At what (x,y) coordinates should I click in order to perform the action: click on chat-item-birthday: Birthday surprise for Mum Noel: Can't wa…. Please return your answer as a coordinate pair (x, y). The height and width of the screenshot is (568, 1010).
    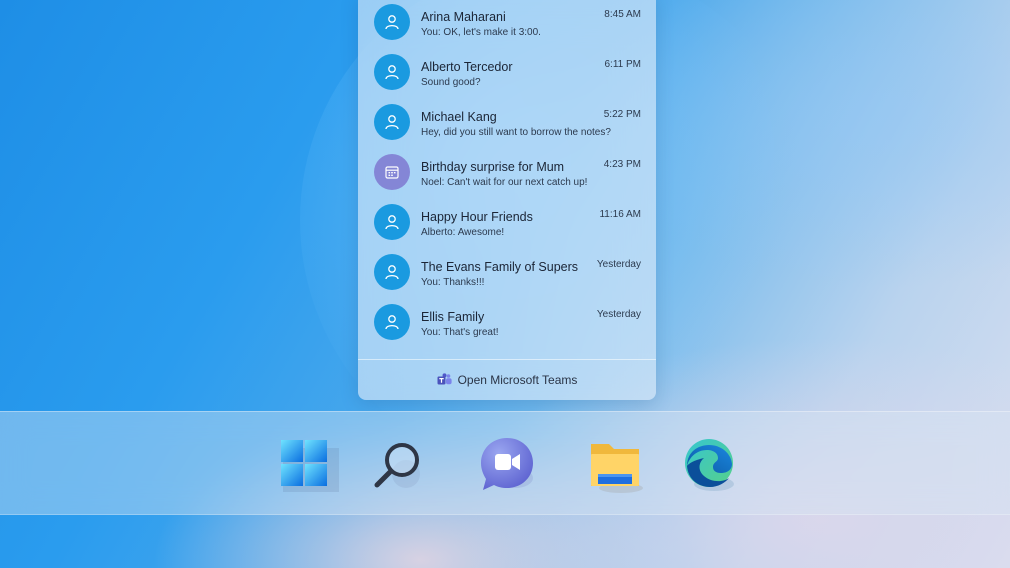
    Looking at the image, I should click on (507, 175).